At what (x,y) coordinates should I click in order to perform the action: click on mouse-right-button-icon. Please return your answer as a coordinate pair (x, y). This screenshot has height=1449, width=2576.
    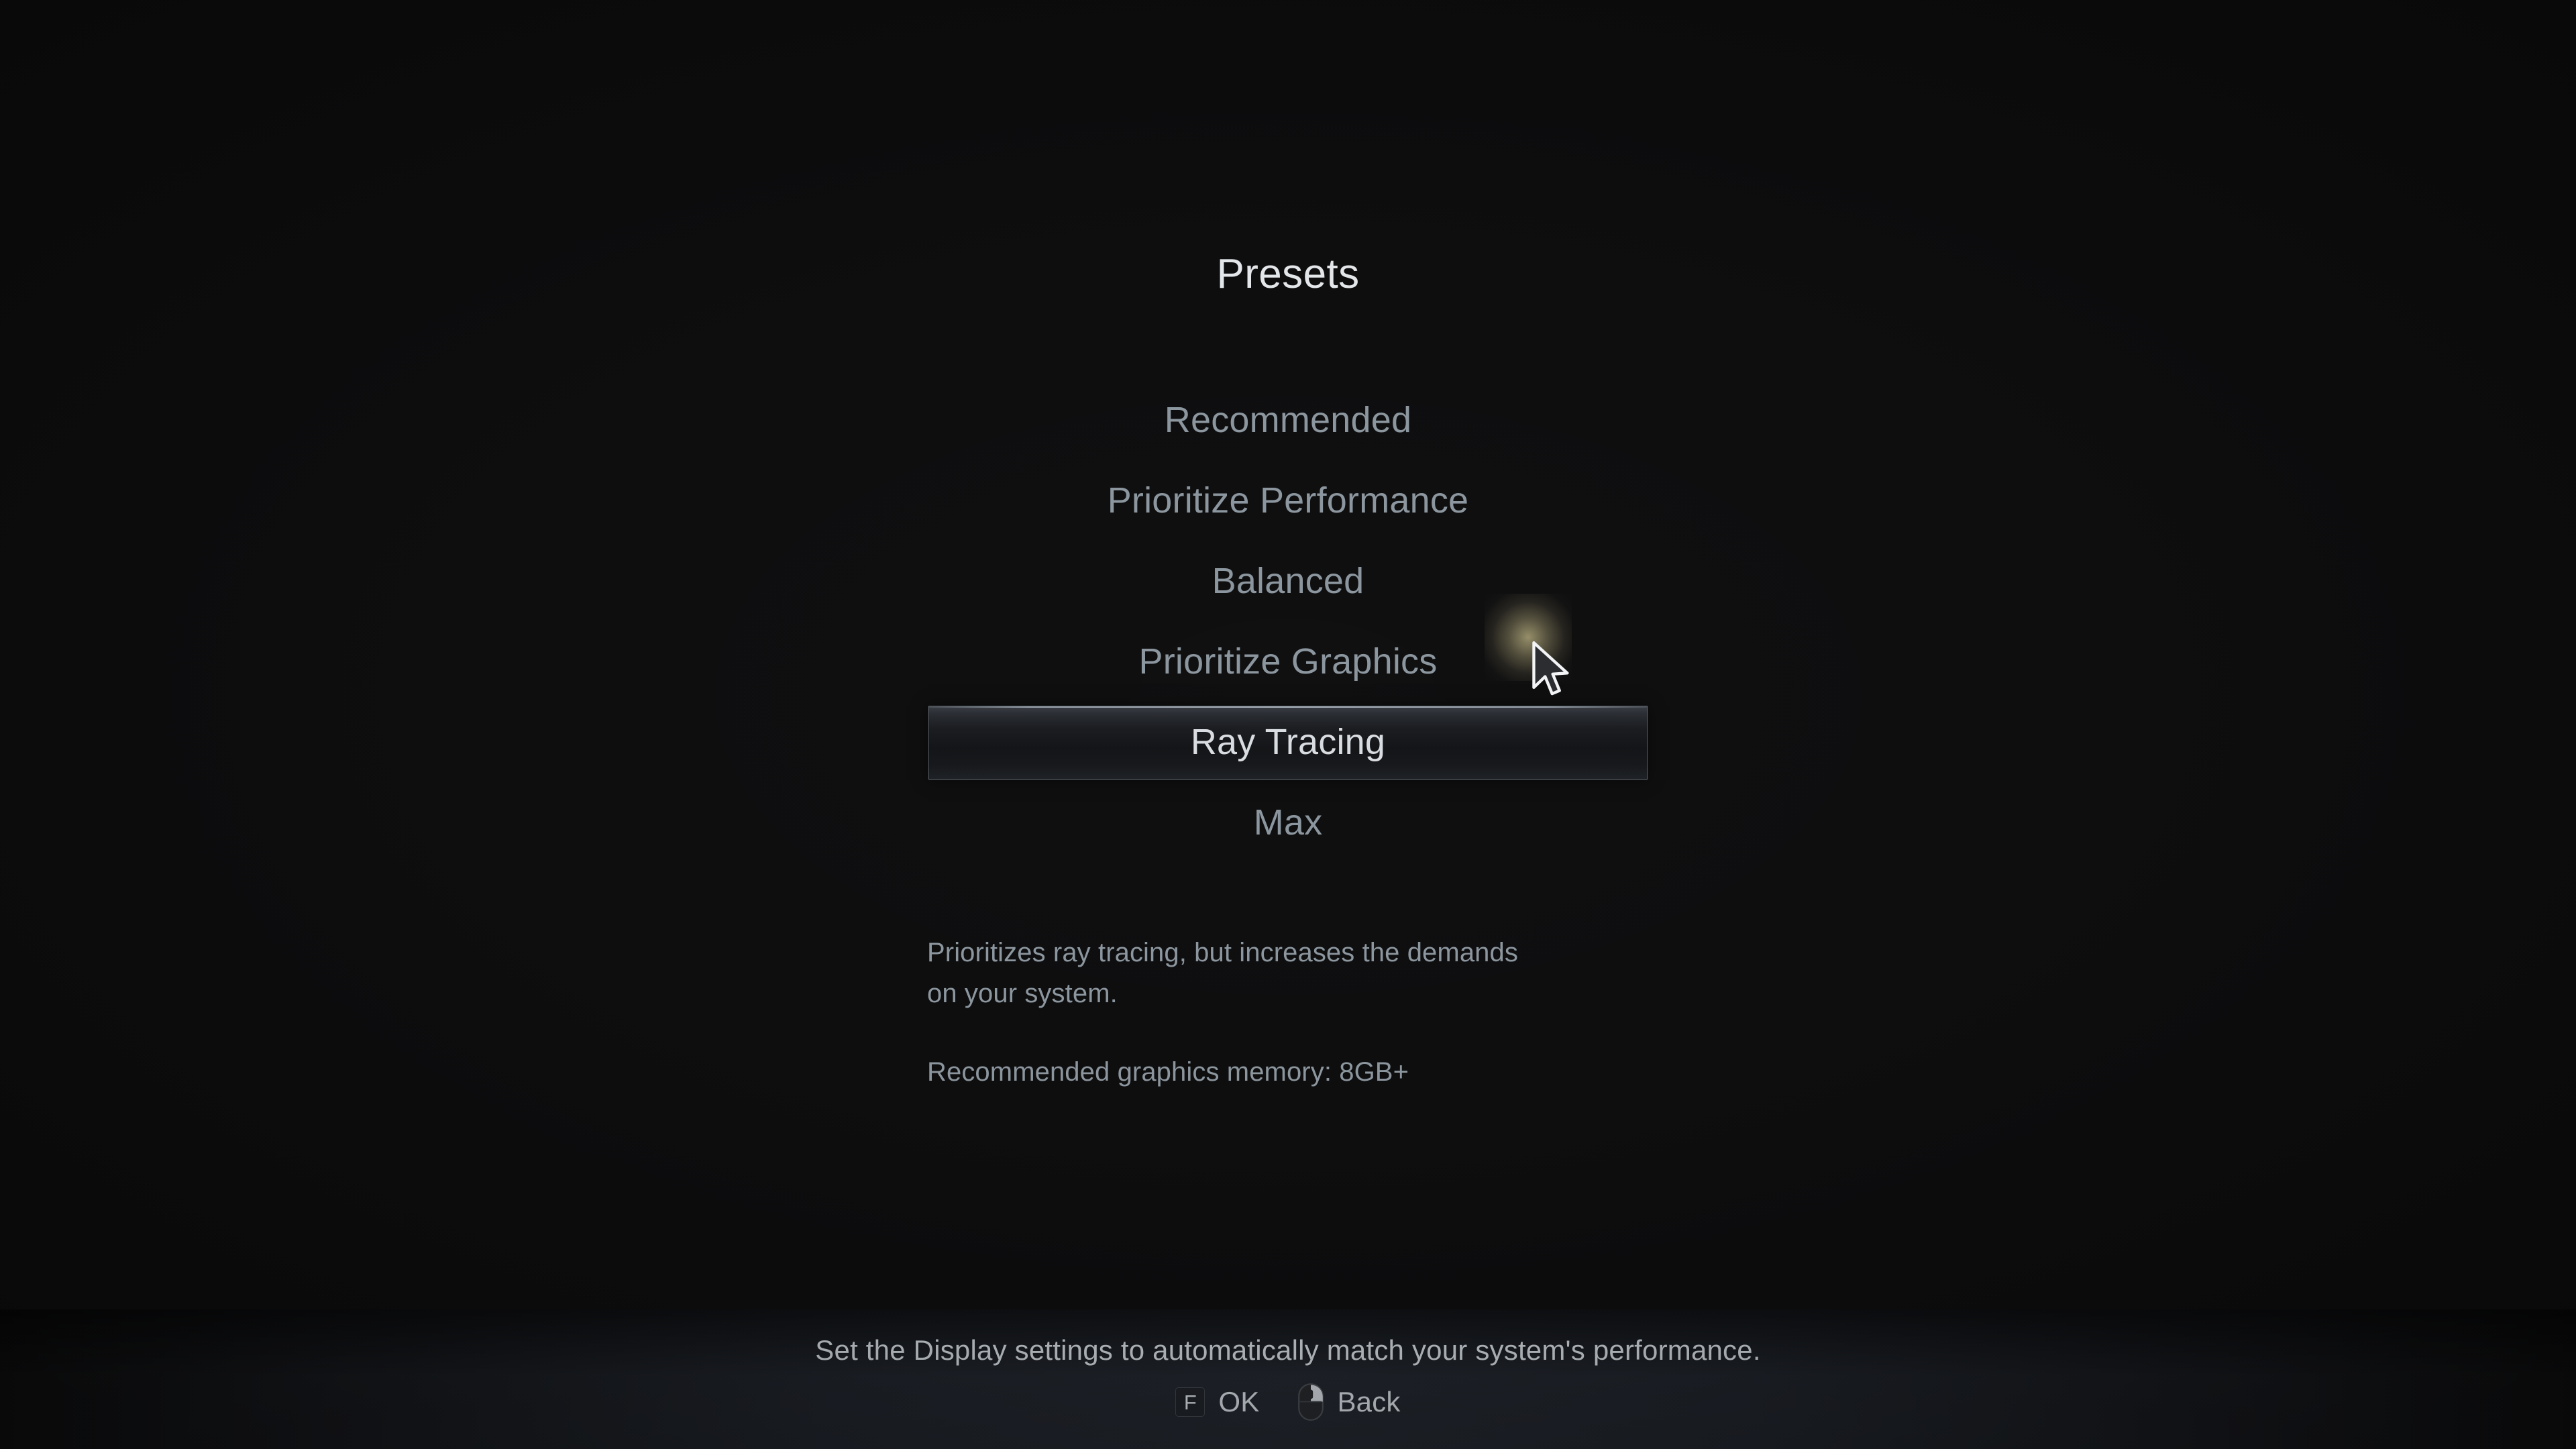
    Looking at the image, I should click on (1311, 1402).